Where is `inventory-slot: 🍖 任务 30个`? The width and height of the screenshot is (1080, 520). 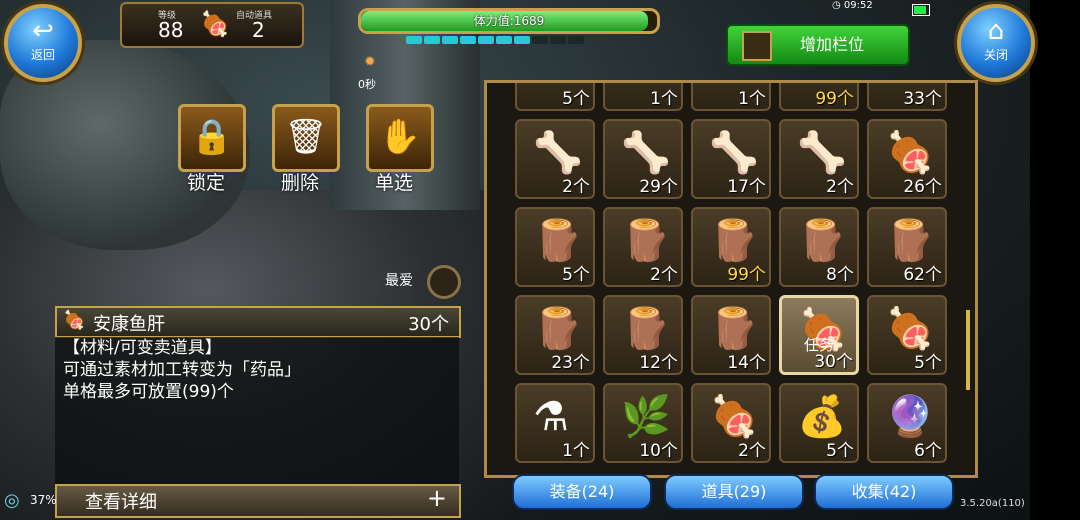 inventory-slot: 🍖 任务 30个 is located at coordinates (819, 335).